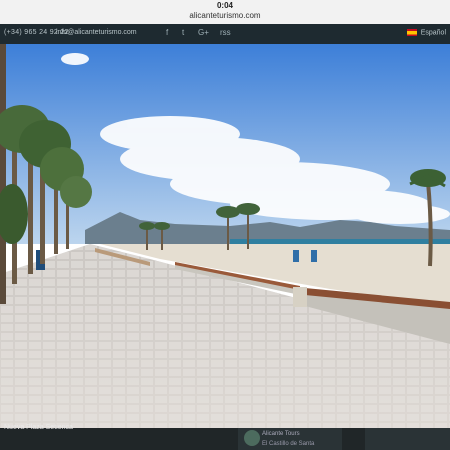  I want to click on language-selector: Español, so click(426, 33).